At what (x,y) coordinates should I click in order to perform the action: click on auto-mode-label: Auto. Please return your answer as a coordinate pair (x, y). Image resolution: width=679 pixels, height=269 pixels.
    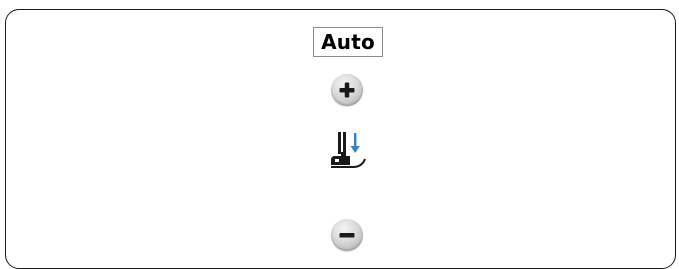
    Looking at the image, I should click on (348, 42).